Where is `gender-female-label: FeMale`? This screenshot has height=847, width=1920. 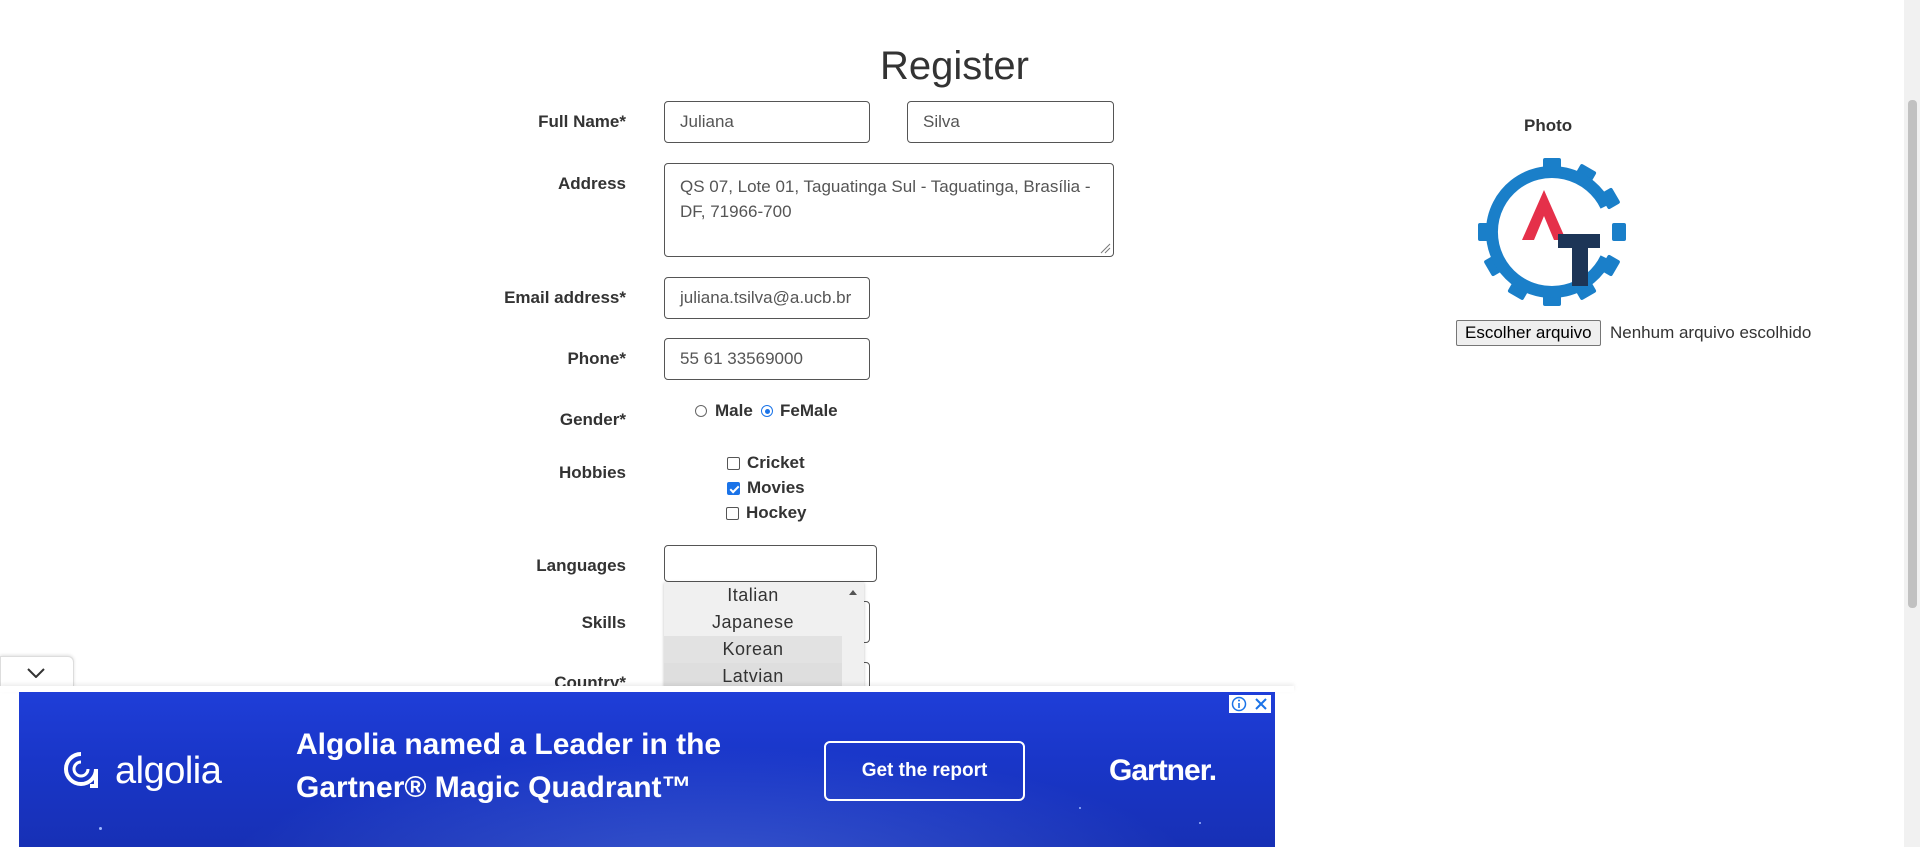 gender-female-label: FeMale is located at coordinates (809, 411).